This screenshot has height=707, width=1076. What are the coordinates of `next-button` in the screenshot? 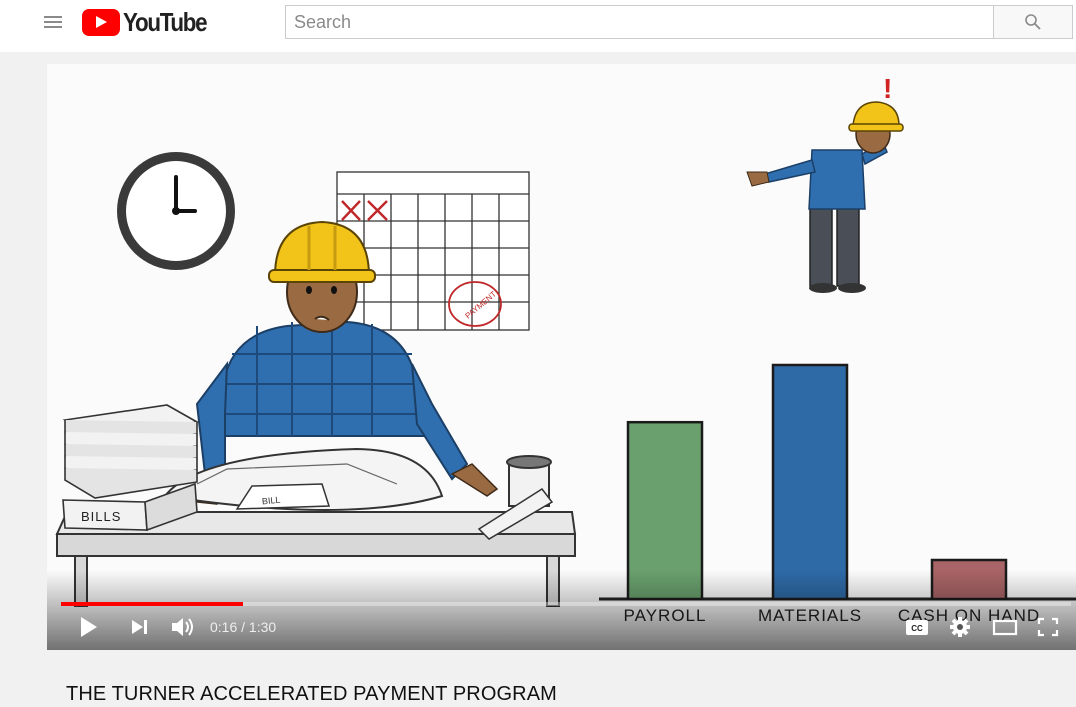 It's located at (140, 627).